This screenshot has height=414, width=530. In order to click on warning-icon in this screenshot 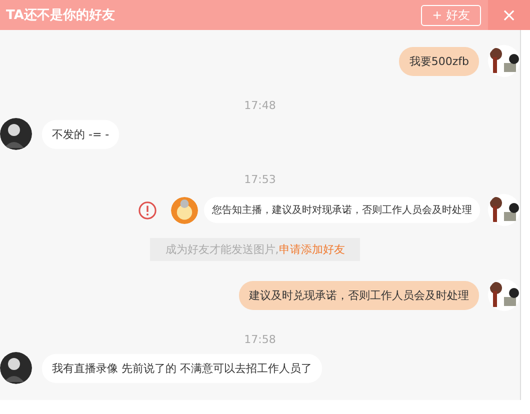, I will do `click(147, 210)`.